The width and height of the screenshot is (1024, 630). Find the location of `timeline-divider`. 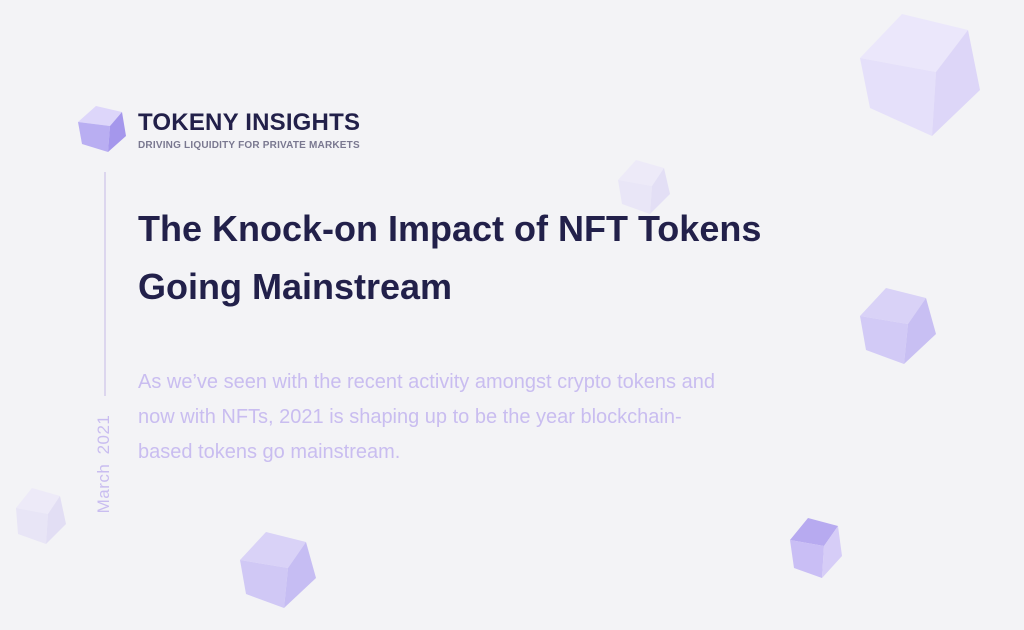

timeline-divider is located at coordinates (105, 284).